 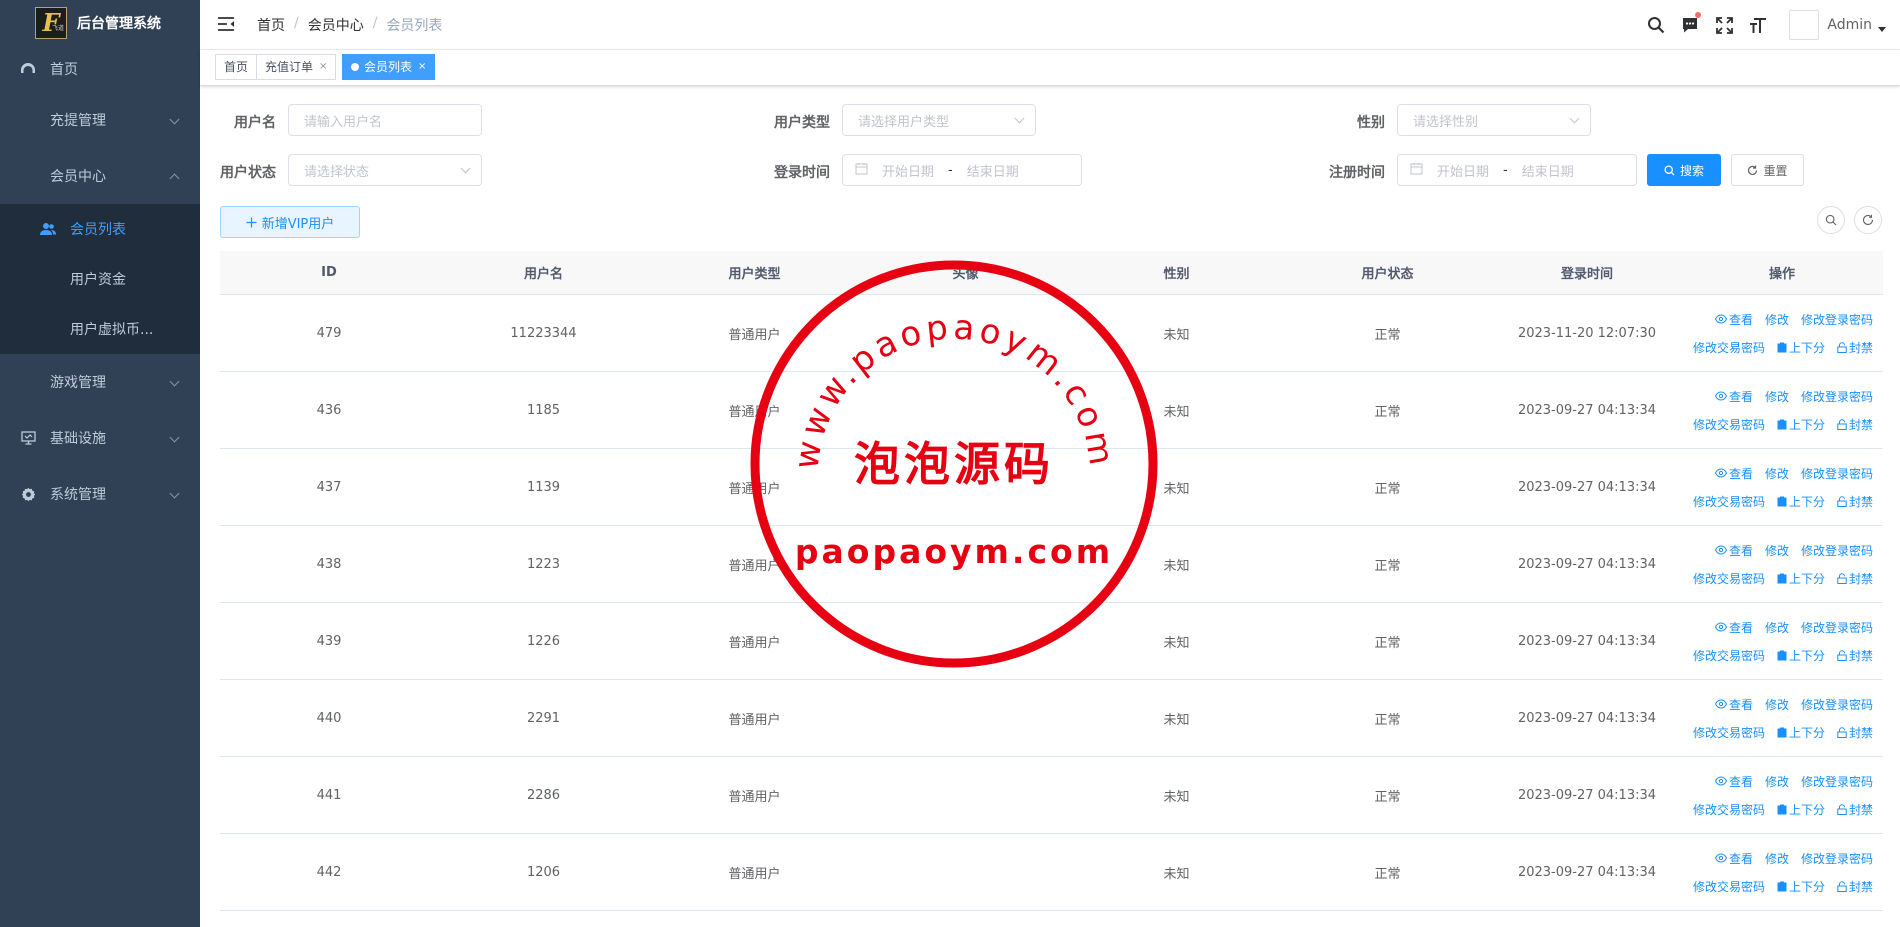 What do you see at coordinates (993, 170) in the screenshot?
I see `login-end-date: 结束日期` at bounding box center [993, 170].